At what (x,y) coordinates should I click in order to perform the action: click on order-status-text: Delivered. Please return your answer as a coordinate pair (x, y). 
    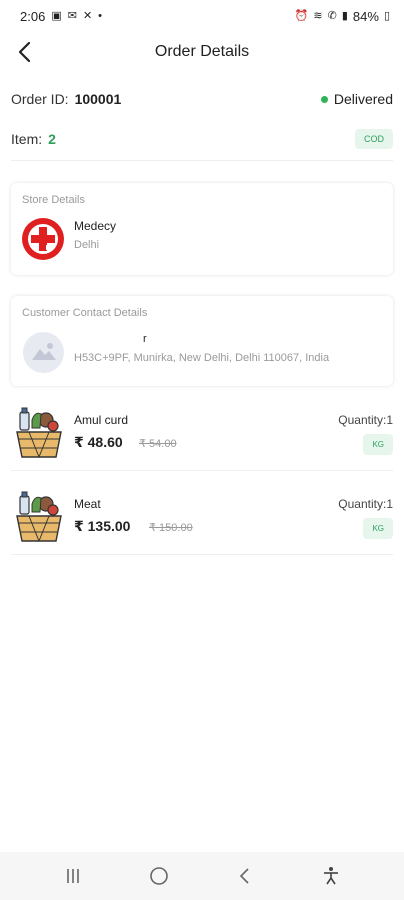
    Looking at the image, I should click on (363, 99).